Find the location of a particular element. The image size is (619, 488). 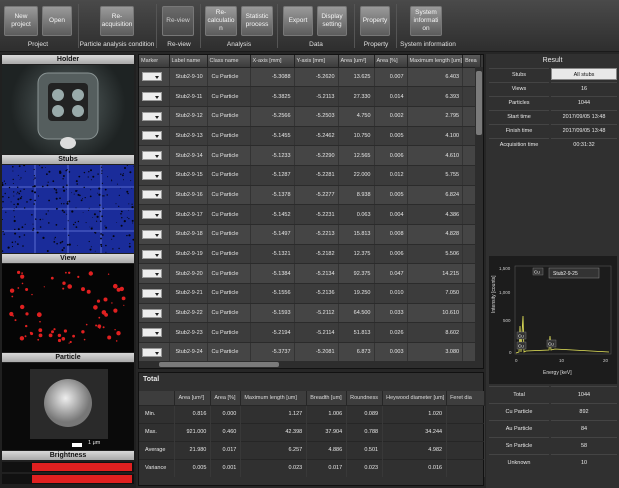

table-vertical-scrollbar is located at coordinates (479, 217).